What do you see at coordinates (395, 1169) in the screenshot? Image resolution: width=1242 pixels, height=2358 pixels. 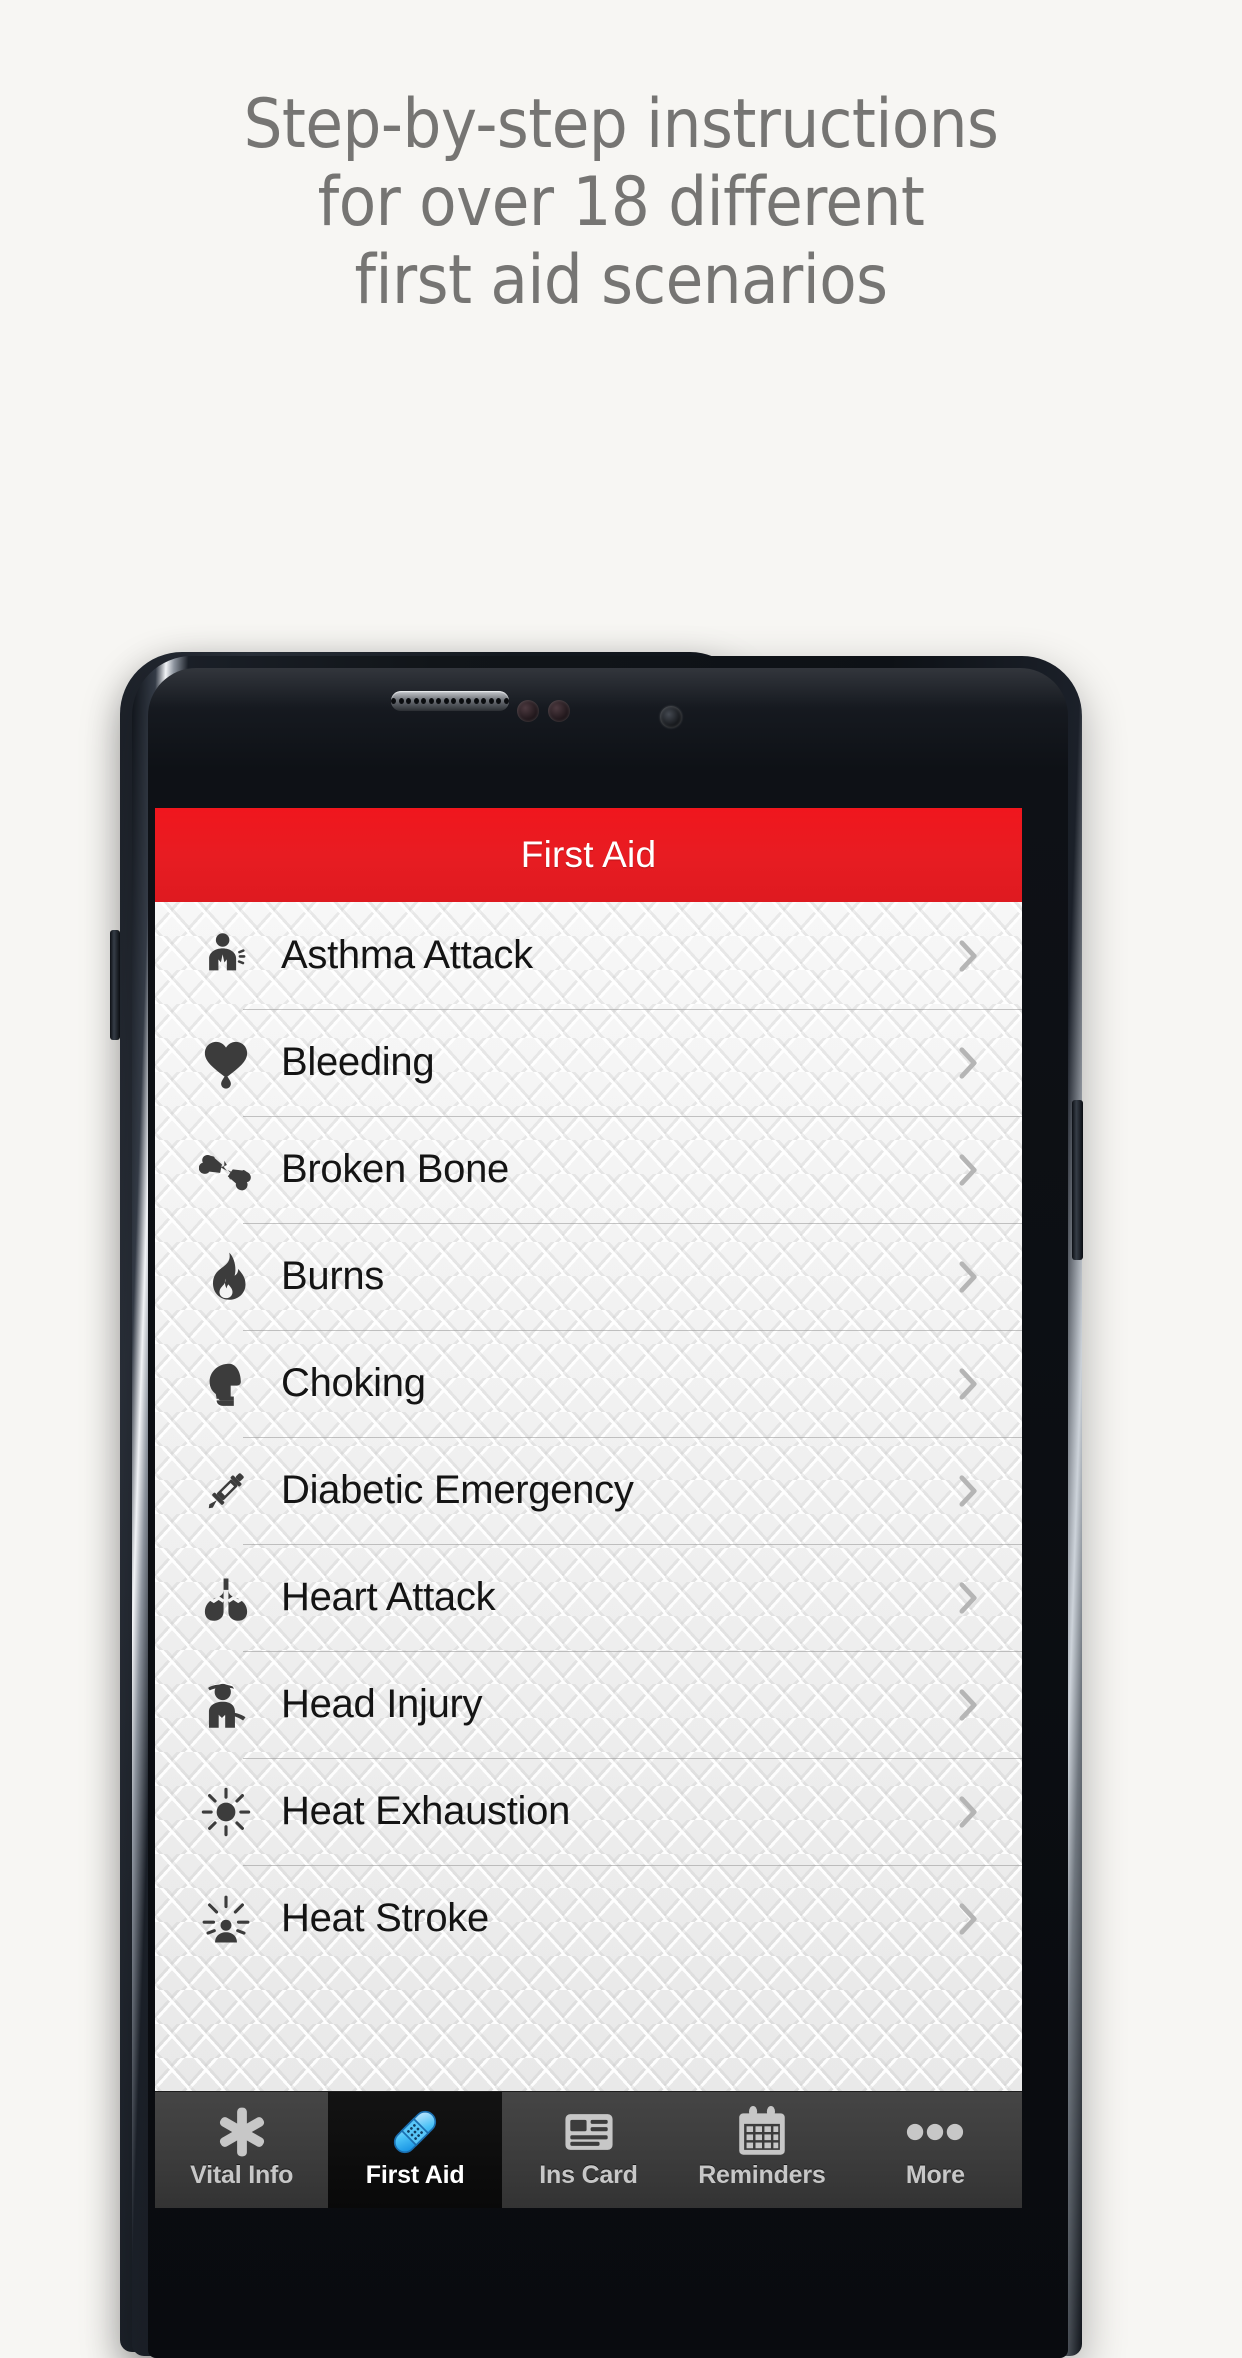 I see `list-item-label: Broken Bone` at bounding box center [395, 1169].